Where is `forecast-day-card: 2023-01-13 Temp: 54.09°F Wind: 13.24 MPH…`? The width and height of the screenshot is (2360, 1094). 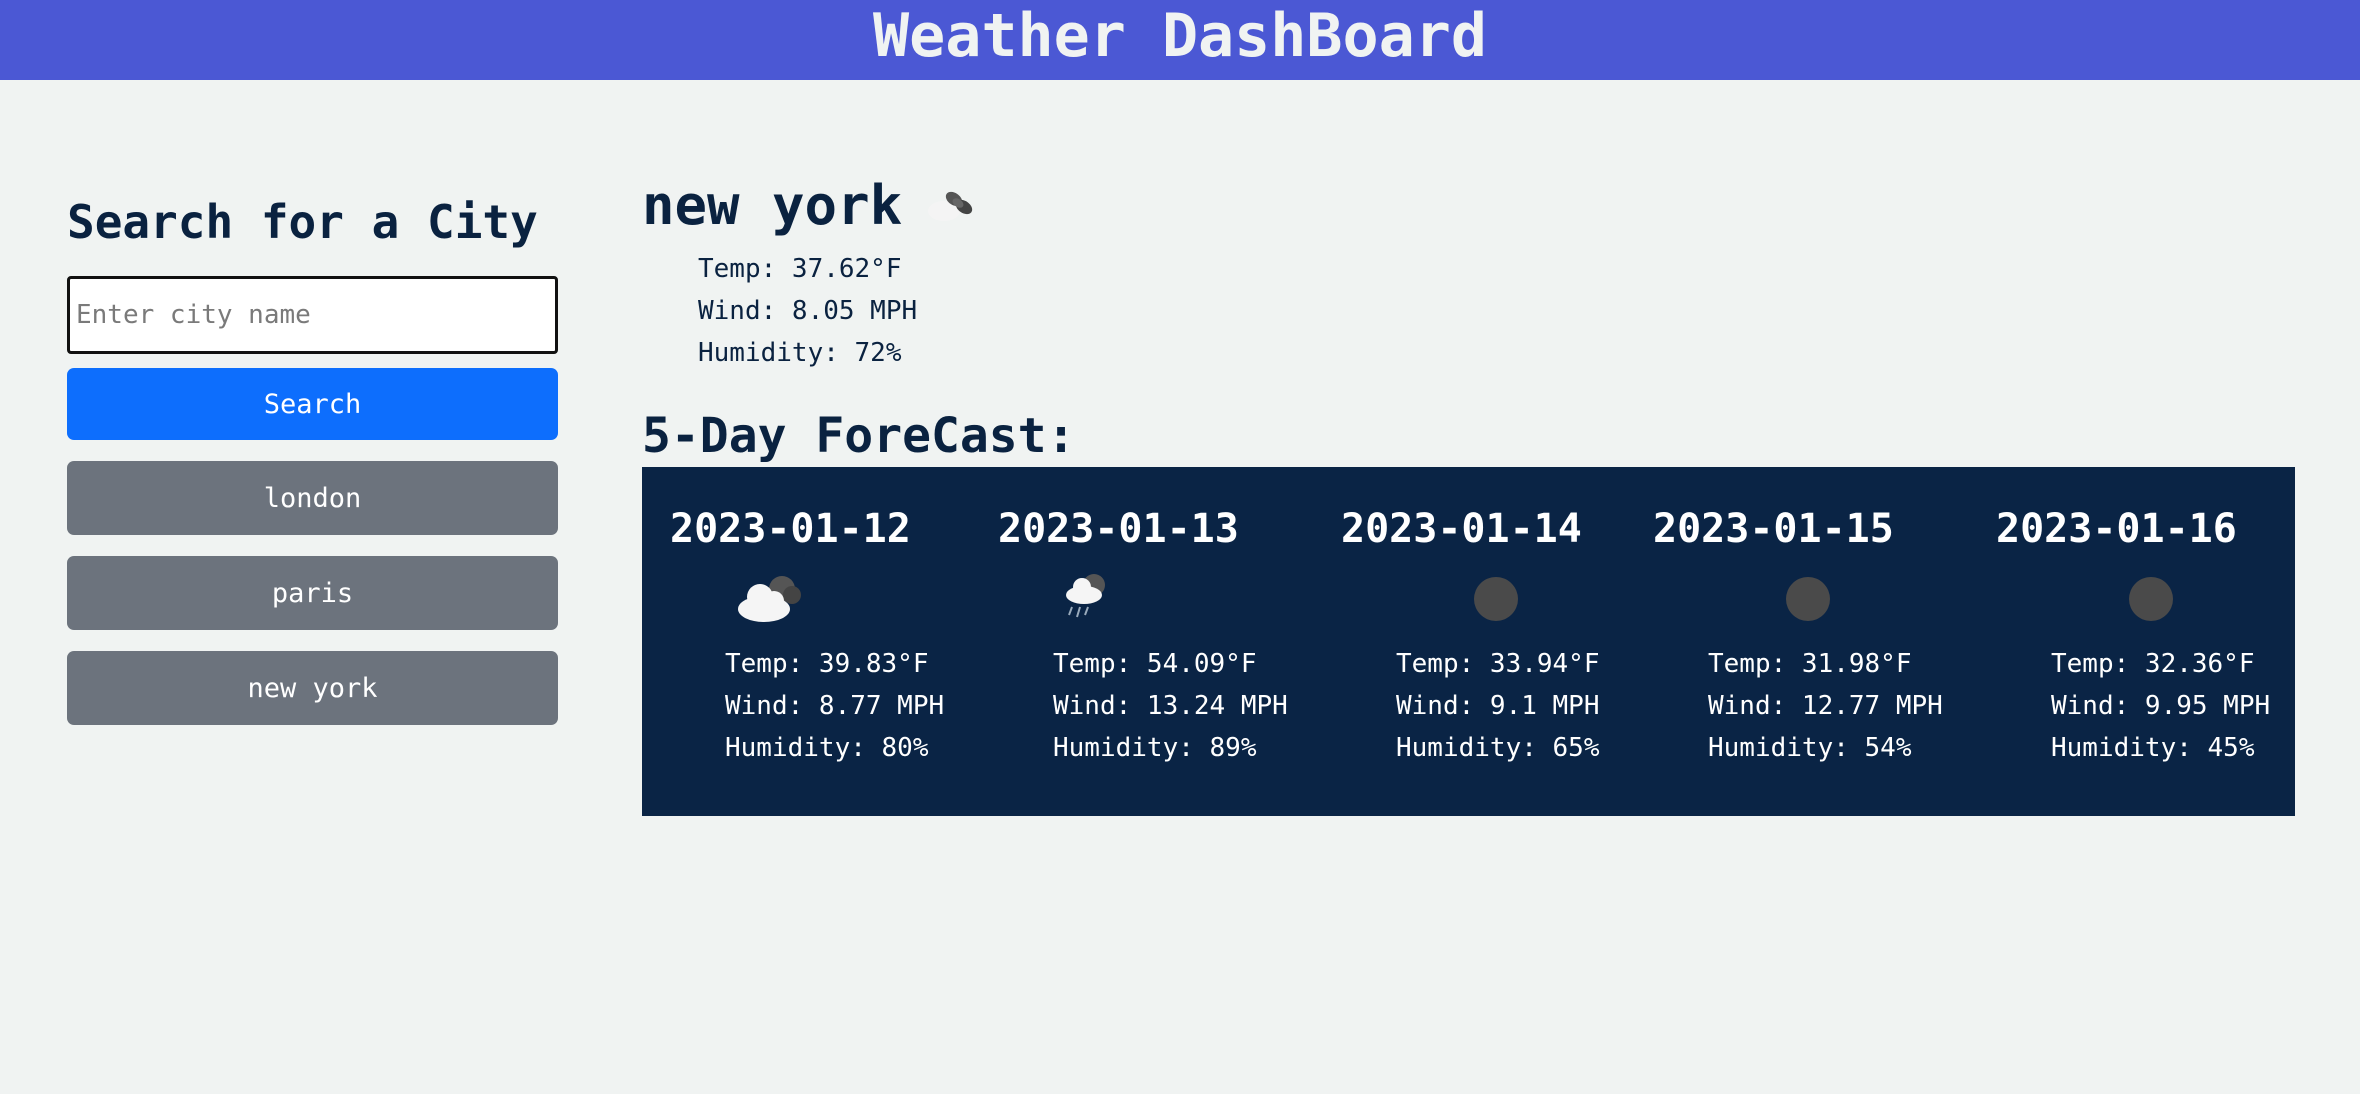 forecast-day-card: 2023-01-13 Temp: 54.09°F Wind: 13.24 MPH… is located at coordinates (1143, 633).